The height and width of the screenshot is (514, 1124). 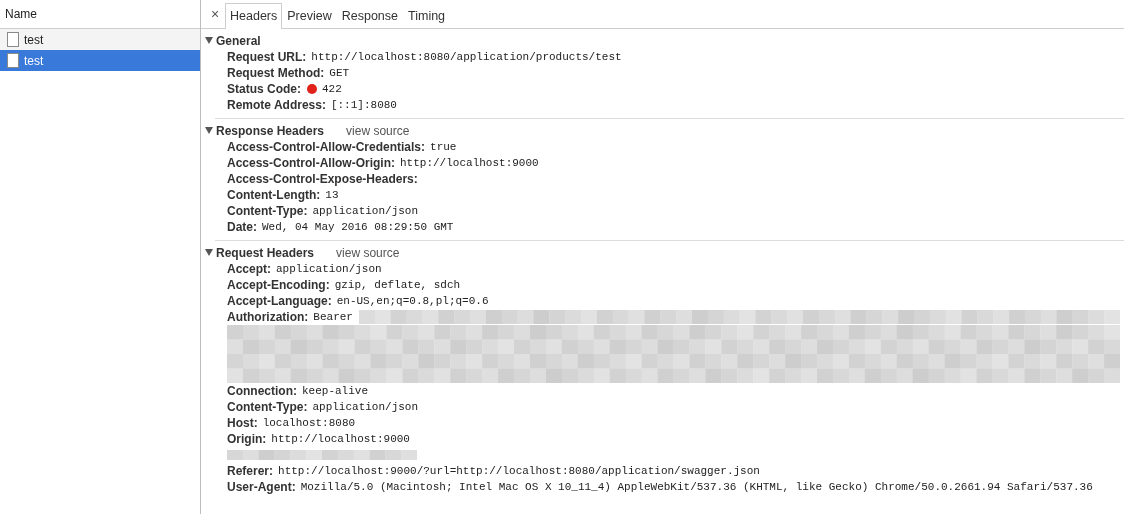 I want to click on tab: Timing, so click(x=427, y=15).